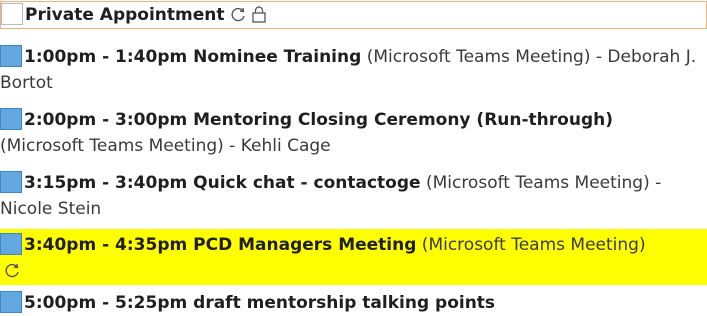 The height and width of the screenshot is (316, 707). Describe the element at coordinates (222, 183) in the screenshot. I see `appointment-title: 3:15pm - 3:40pm Quick chat - contactoge` at that location.